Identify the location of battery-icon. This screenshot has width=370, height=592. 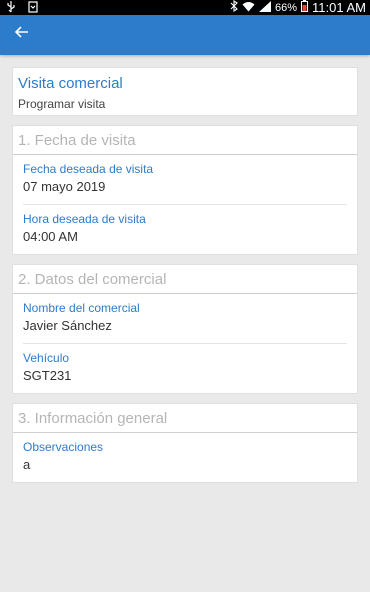
(305, 7).